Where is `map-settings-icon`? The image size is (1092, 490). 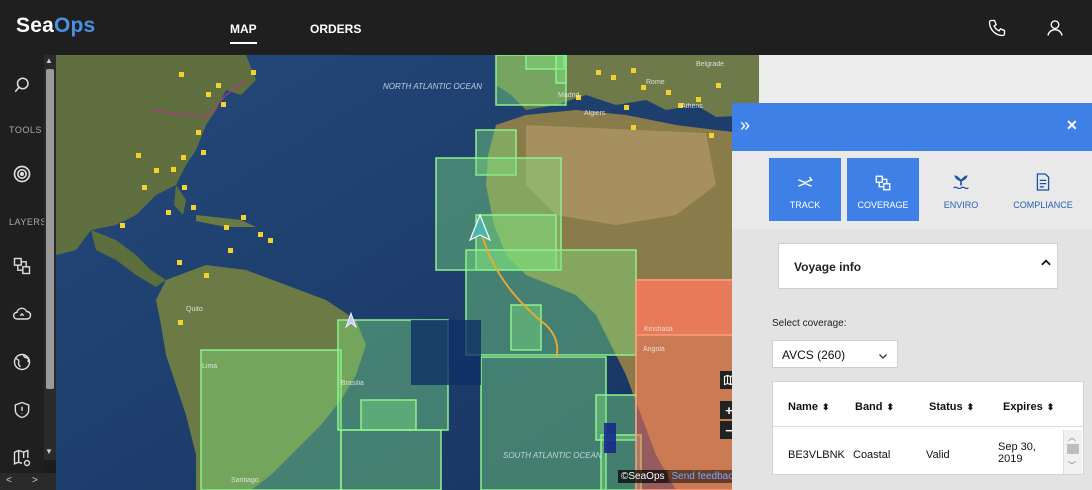
map-settings-icon is located at coordinates (22, 458).